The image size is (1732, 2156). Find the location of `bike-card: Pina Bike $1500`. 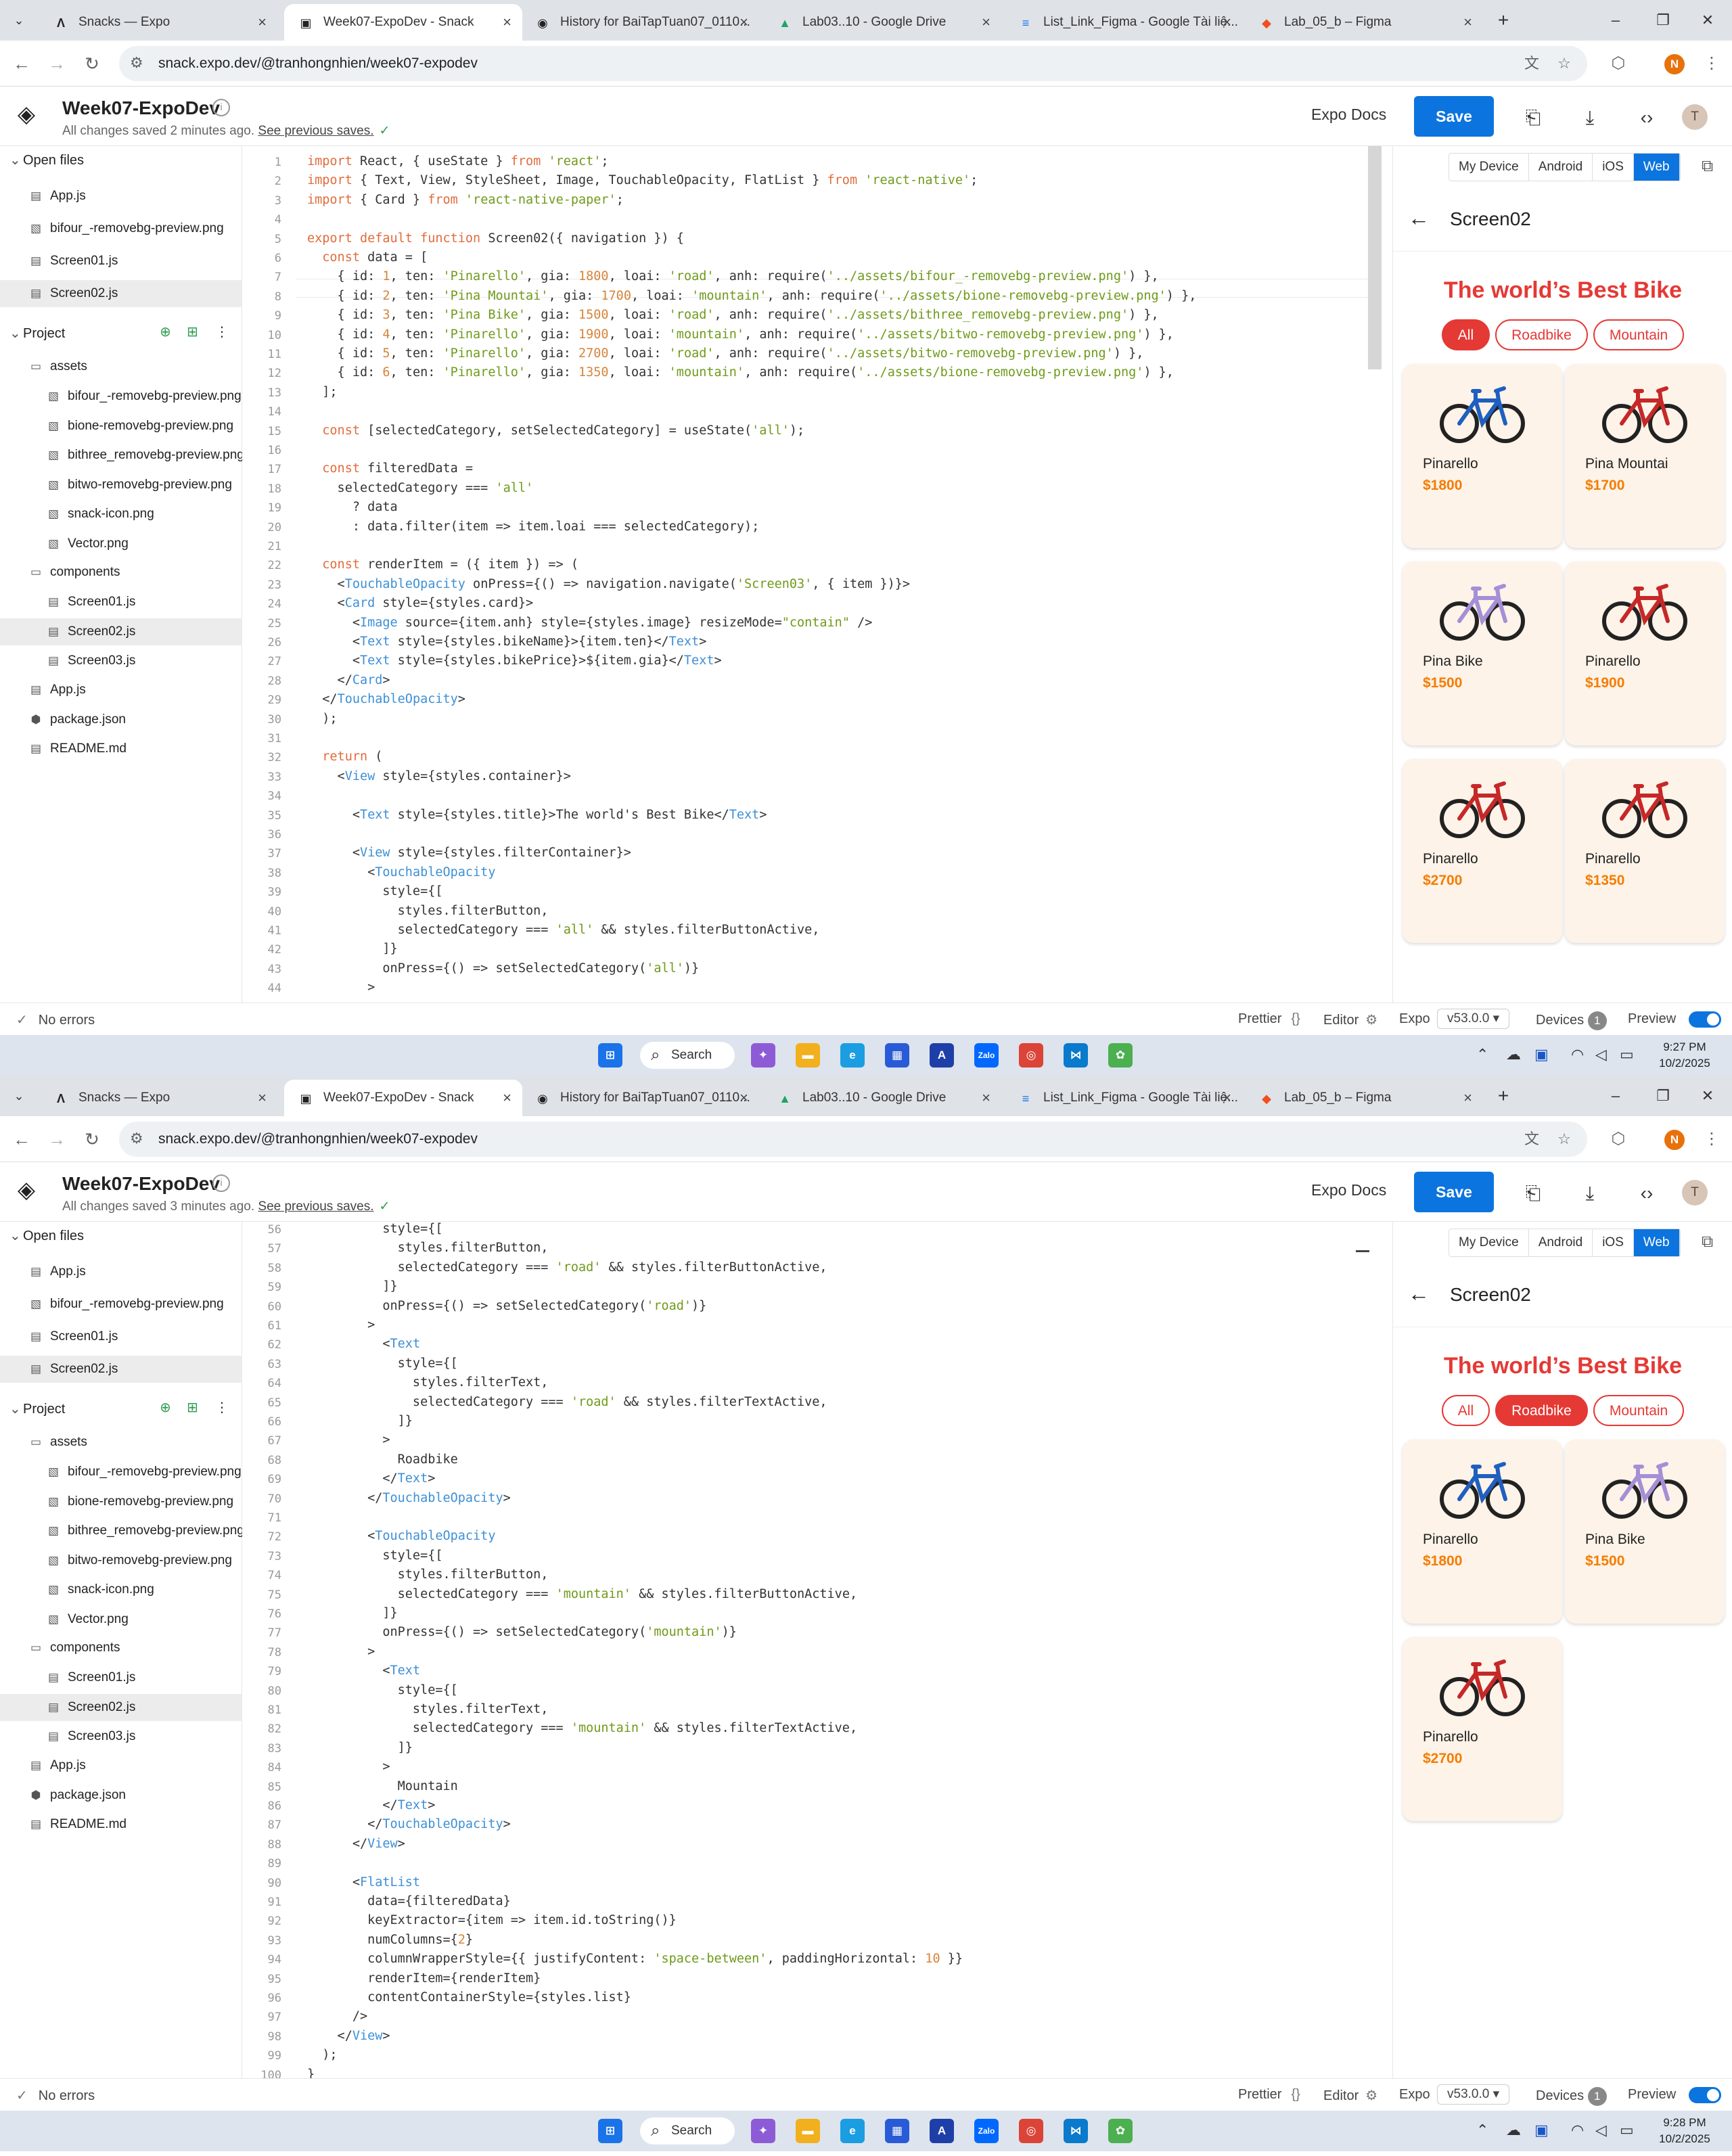

bike-card: Pina Bike $1500 is located at coordinates (1482, 654).